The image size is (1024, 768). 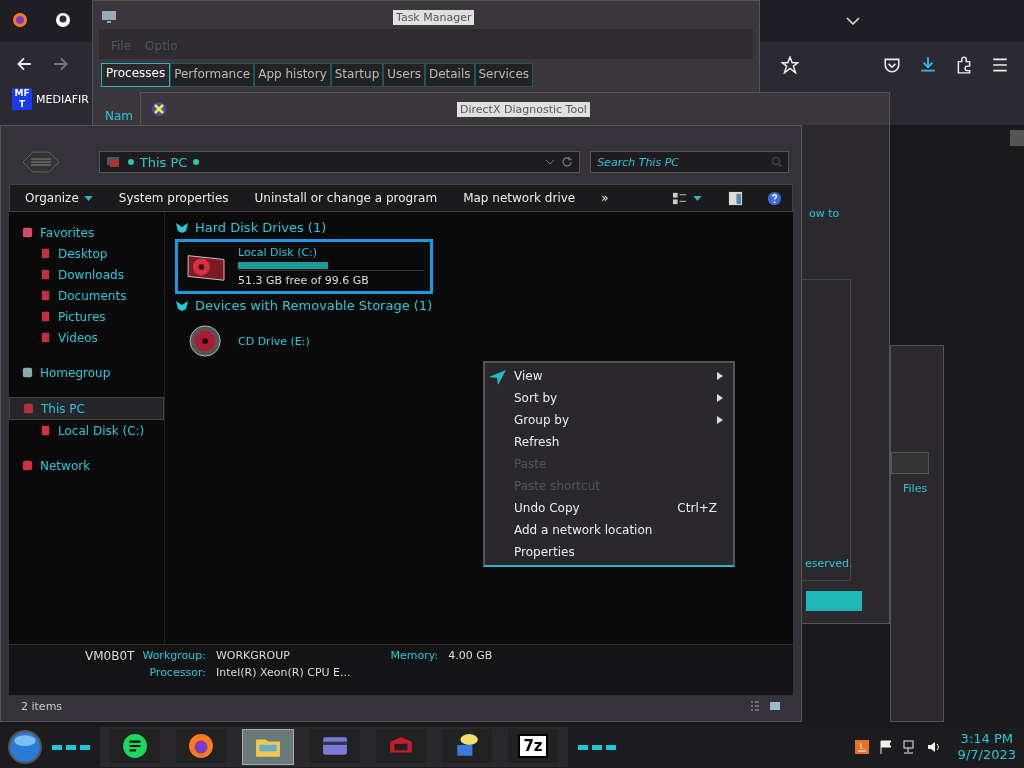 I want to click on clock: 3:14 PM 9/7/2023, so click(x=982, y=747).